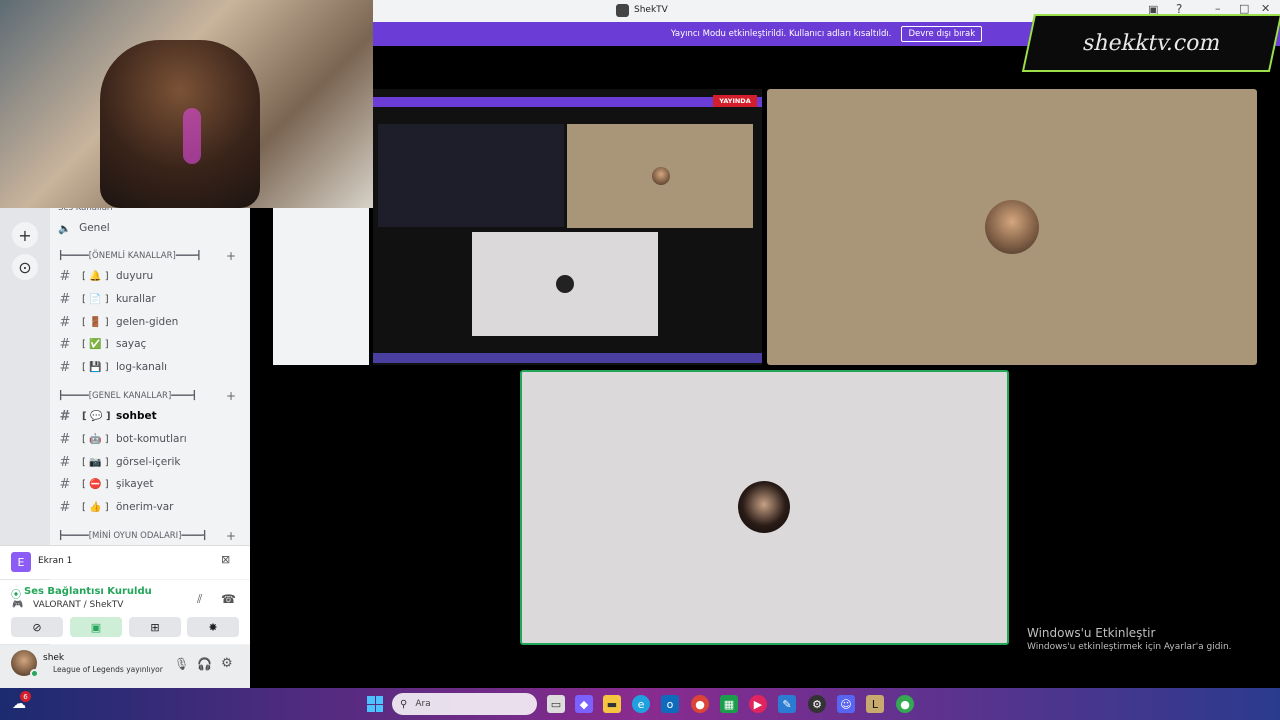  I want to click on soundboard-icon: ✸, so click(213, 627).